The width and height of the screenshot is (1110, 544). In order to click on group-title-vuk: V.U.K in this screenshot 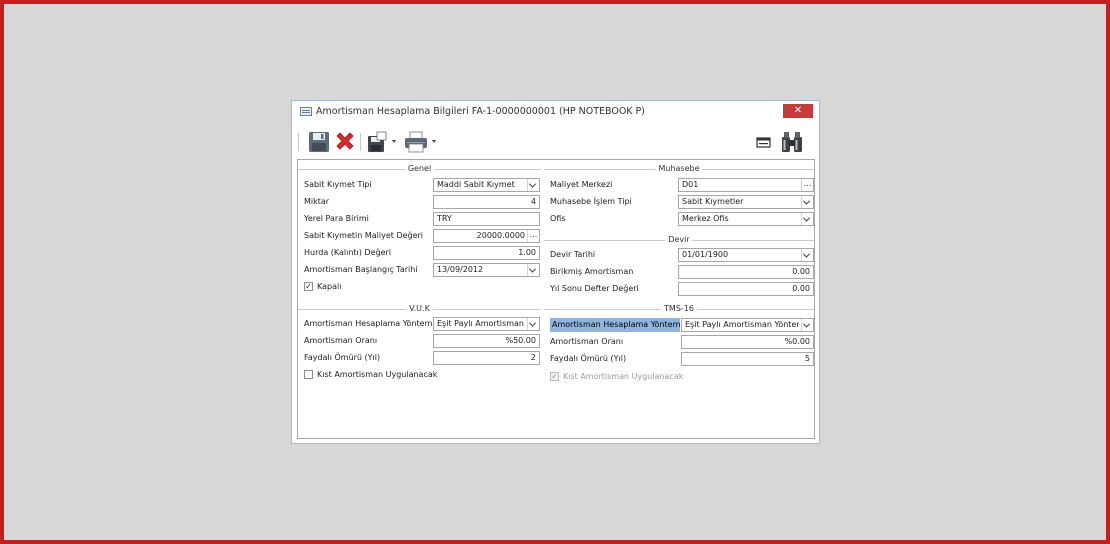, I will do `click(419, 309)`.